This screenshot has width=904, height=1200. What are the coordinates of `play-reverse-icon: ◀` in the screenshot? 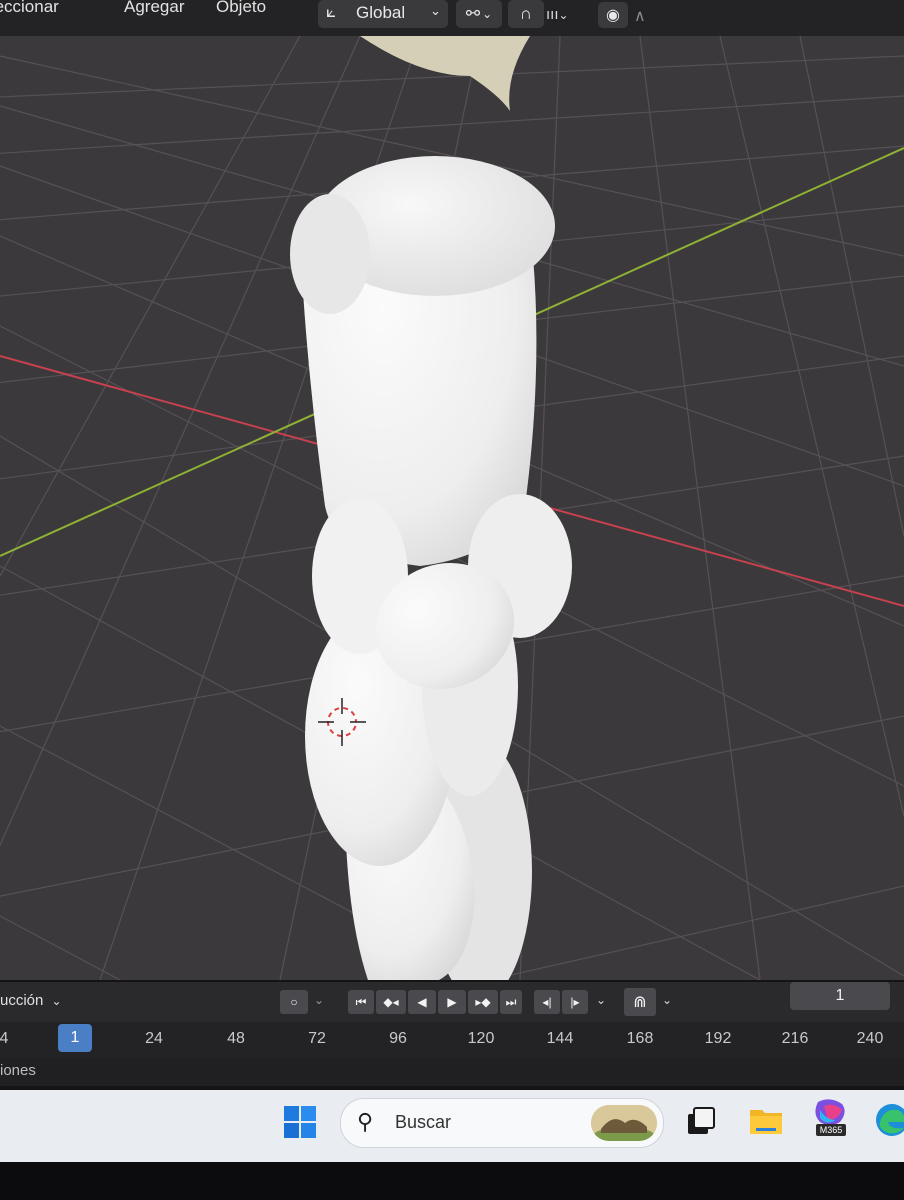 It's located at (422, 1002).